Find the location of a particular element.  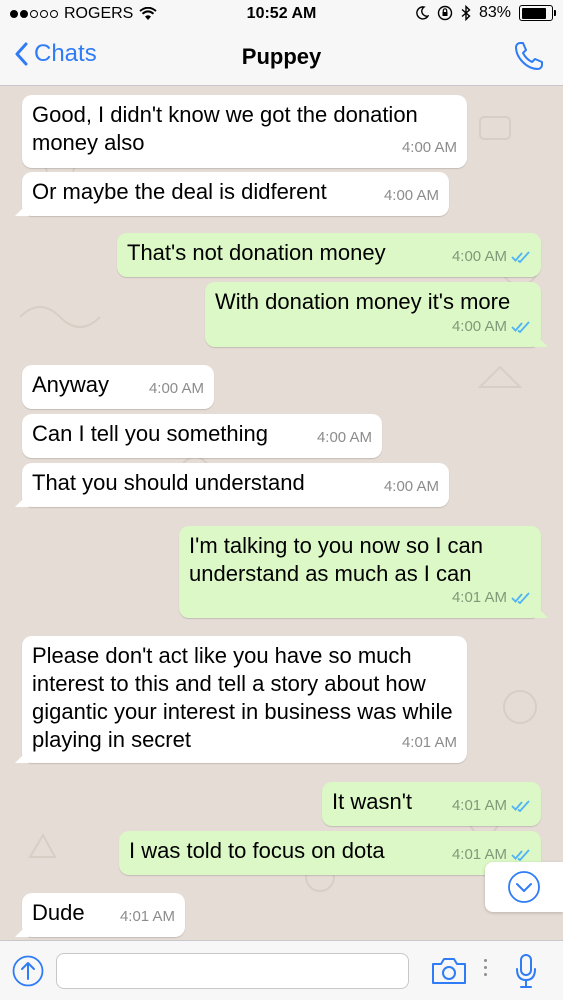

message-bubble-incoming: Anyway 4:00 AM is located at coordinates (118, 387).